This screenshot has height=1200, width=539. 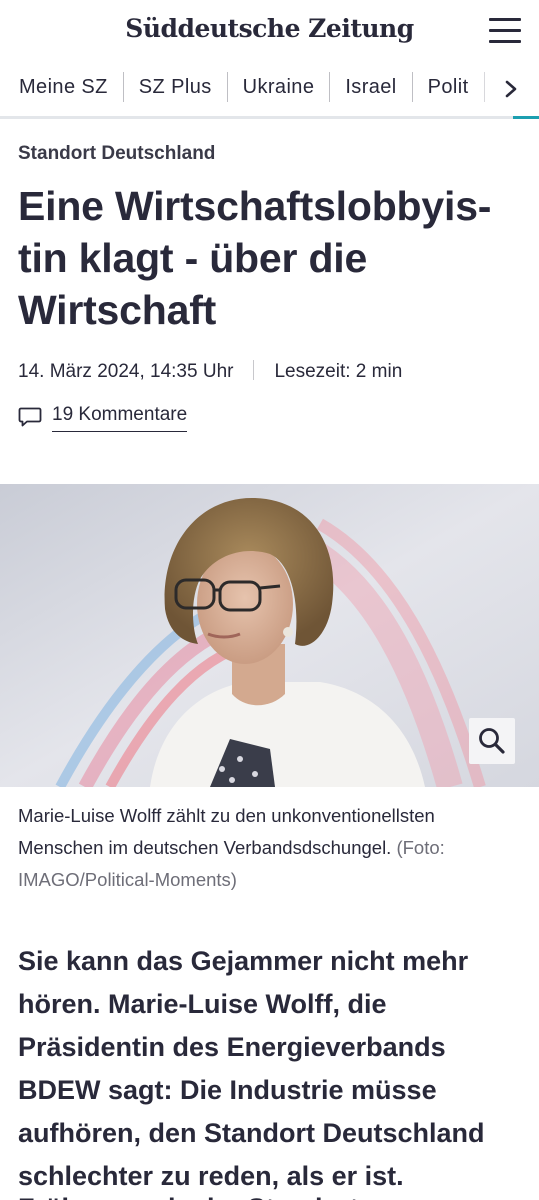 I want to click on publish-date: 14. März 2024, 14:35 Uhr, so click(x=126, y=371).